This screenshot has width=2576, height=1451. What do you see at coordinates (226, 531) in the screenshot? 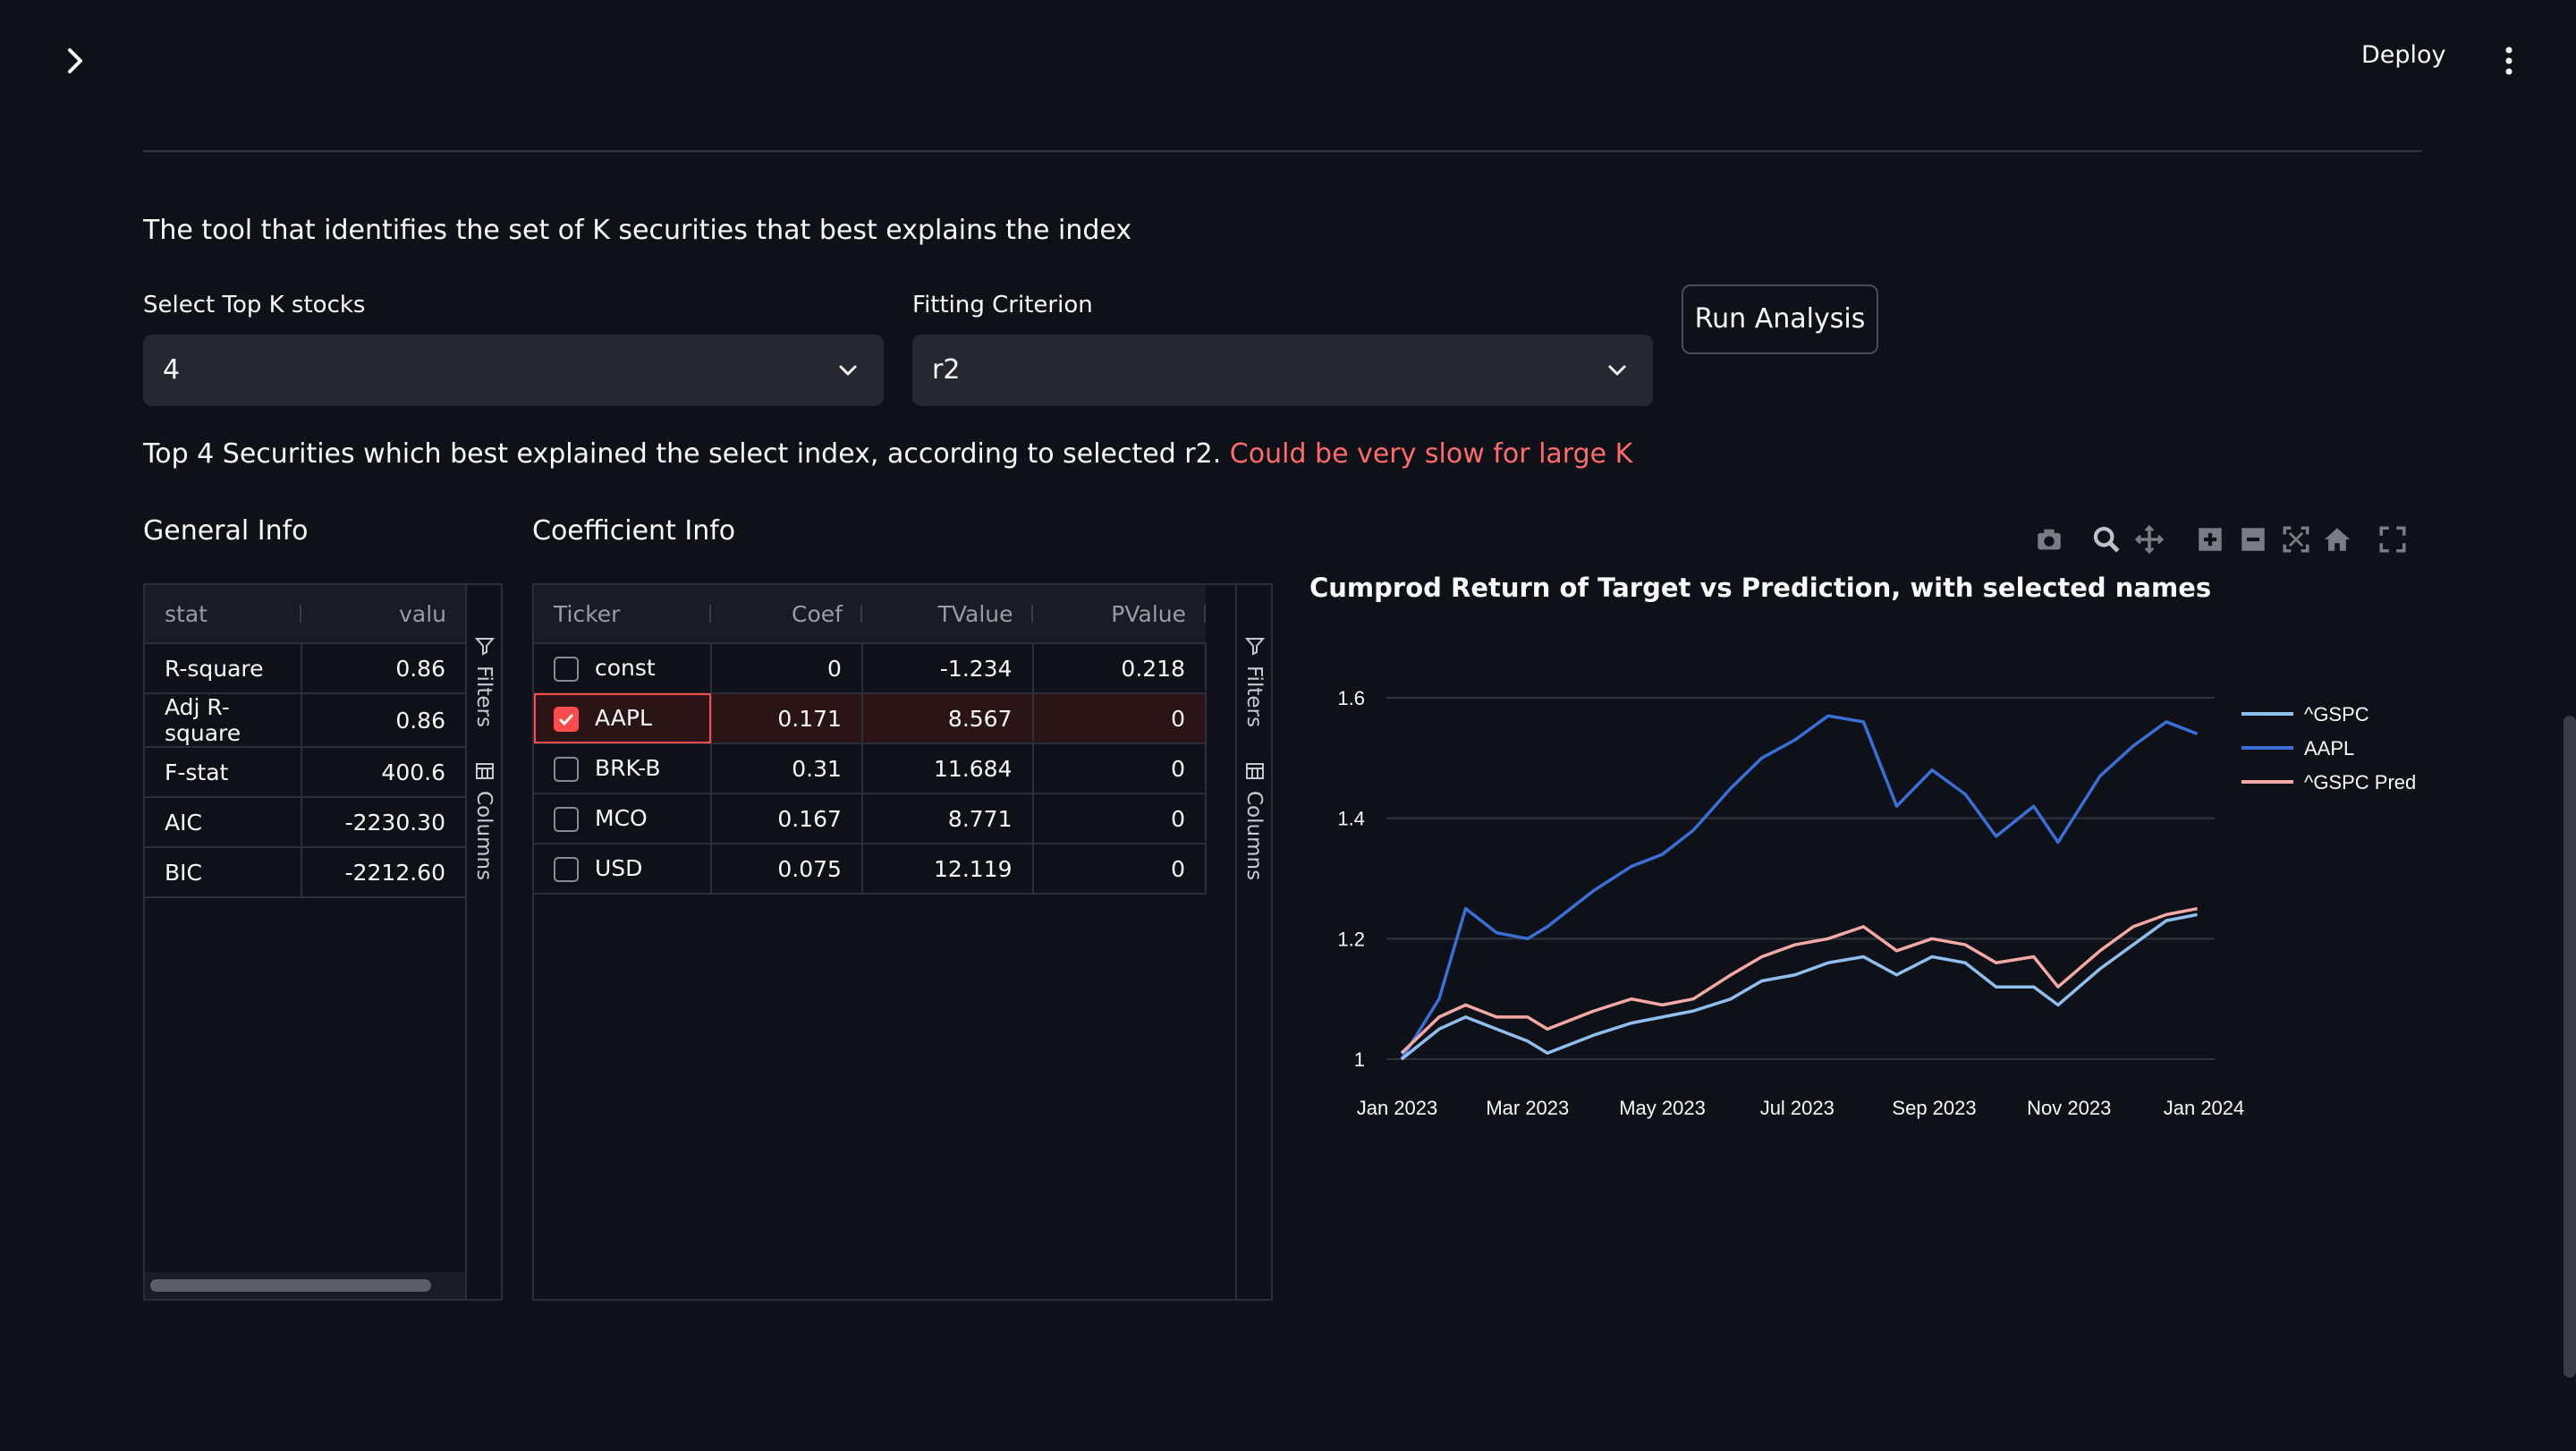
I see `general-info-heading: General Info` at bounding box center [226, 531].